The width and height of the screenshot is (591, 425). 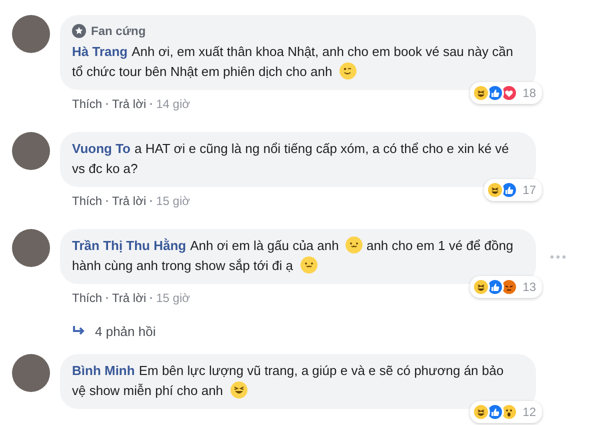 What do you see at coordinates (129, 245) in the screenshot?
I see `author-name: Trần Thị Thu Hằng` at bounding box center [129, 245].